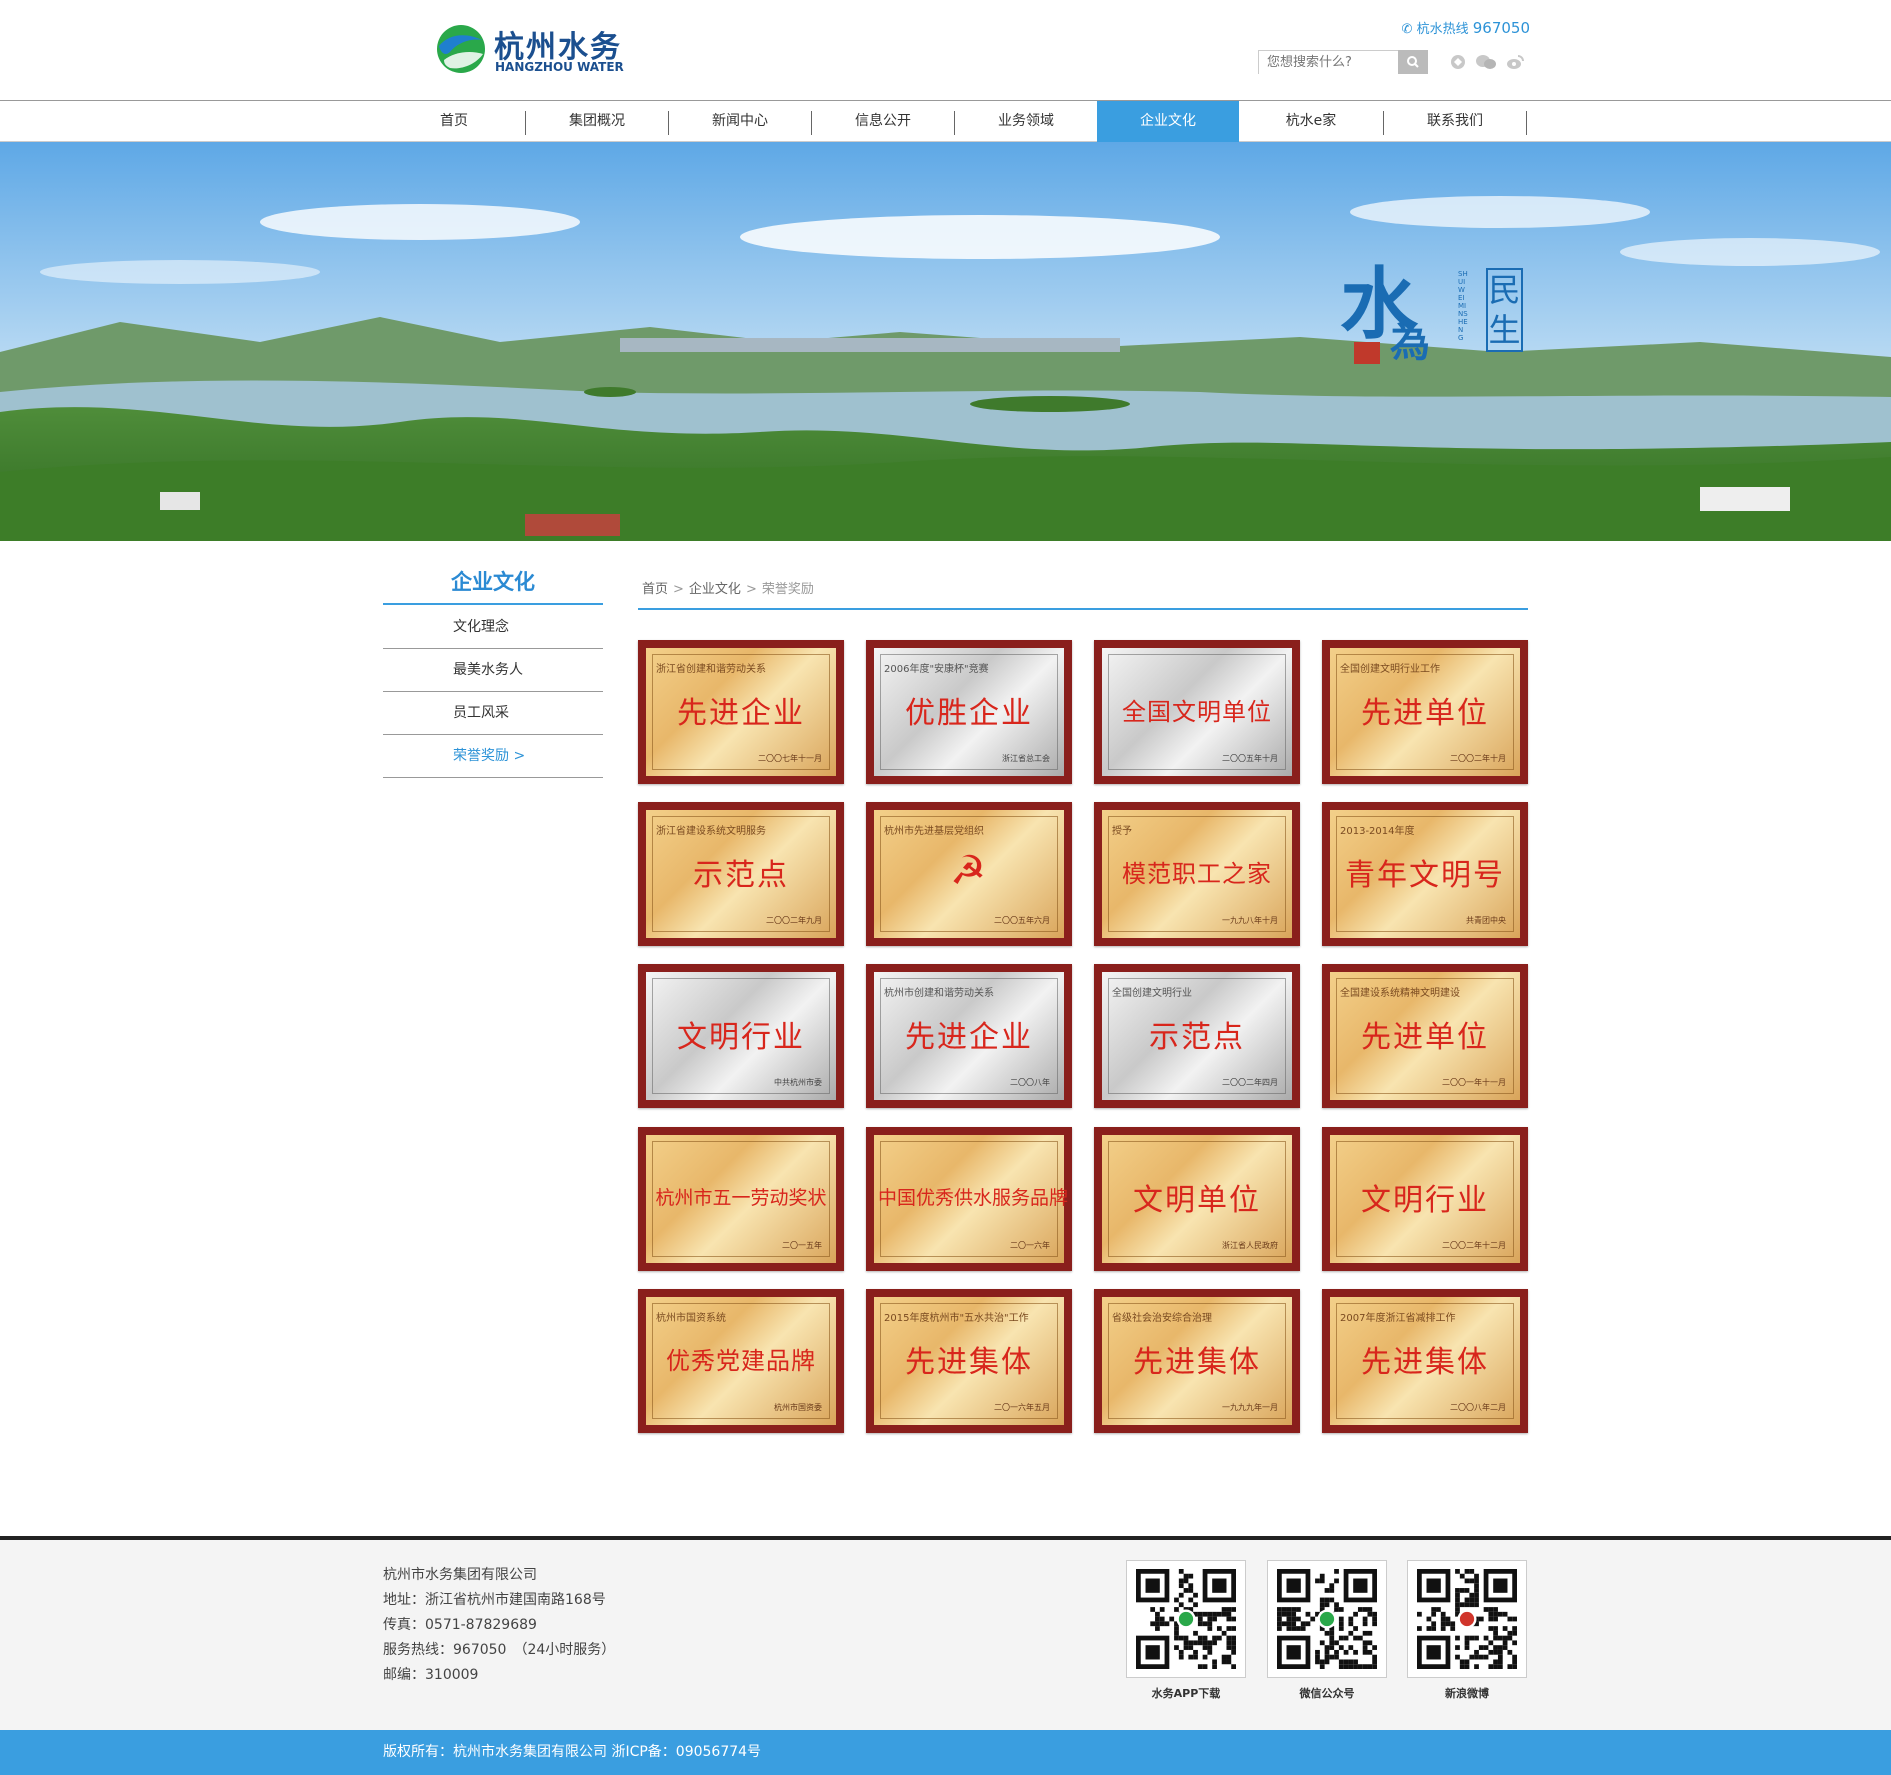  Describe the element at coordinates (1400, 993) in the screenshot. I see `plaque-caption: 全国建设系统精神文明建设` at that location.